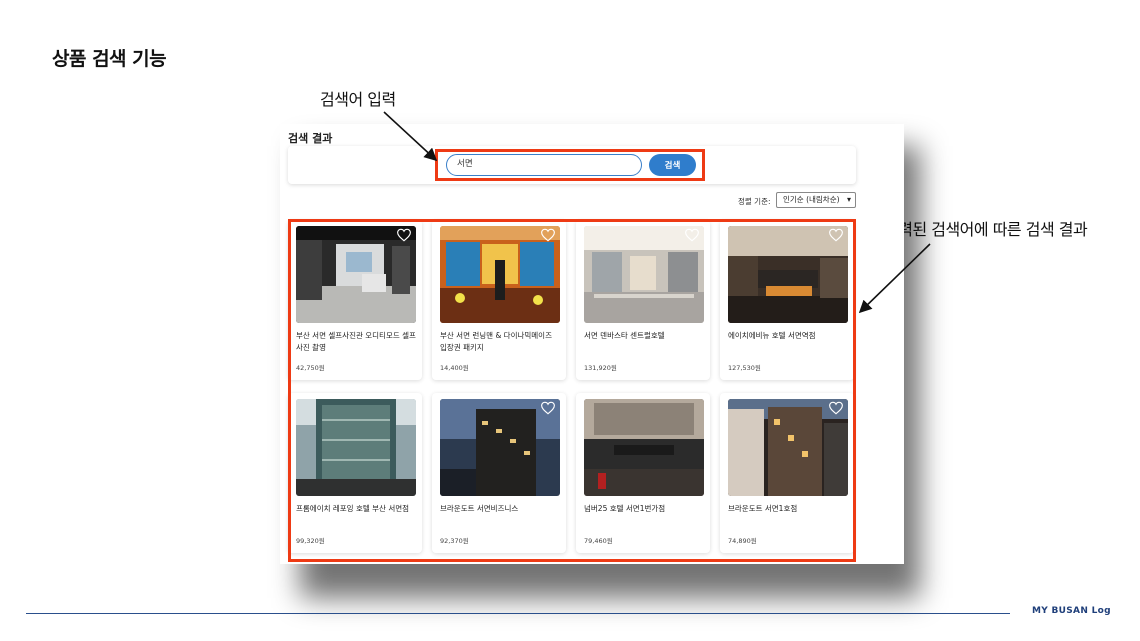 This screenshot has height=641, width=1140. Describe the element at coordinates (848, 199) in the screenshot. I see `chevron-down-icon: ▾` at that location.